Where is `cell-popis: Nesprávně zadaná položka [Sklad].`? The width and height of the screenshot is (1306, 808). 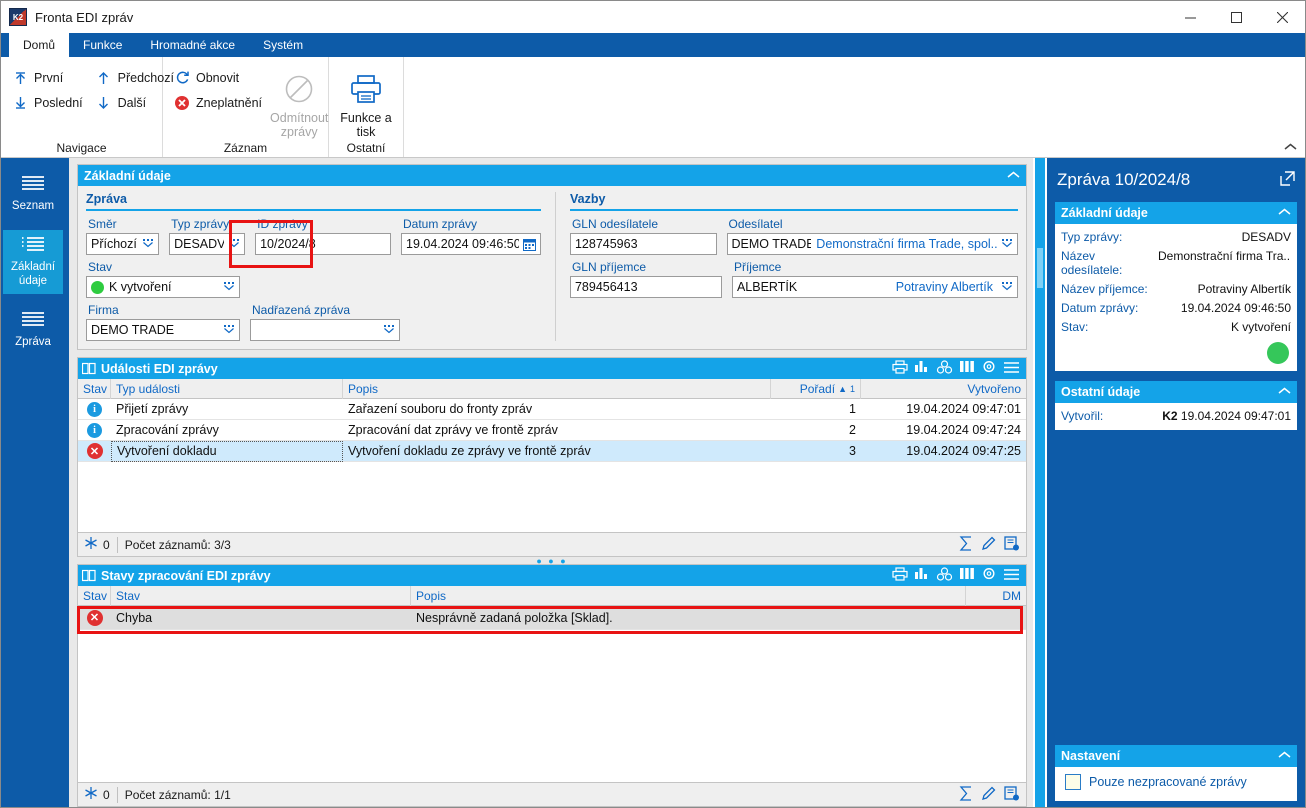 cell-popis: Nesprávně zadaná položka [Sklad]. is located at coordinates (514, 617).